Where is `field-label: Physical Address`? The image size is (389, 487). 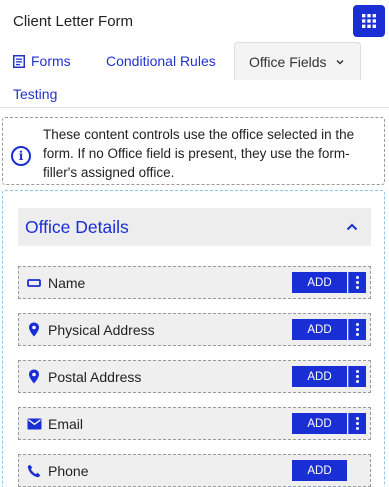 field-label: Physical Address is located at coordinates (101, 329).